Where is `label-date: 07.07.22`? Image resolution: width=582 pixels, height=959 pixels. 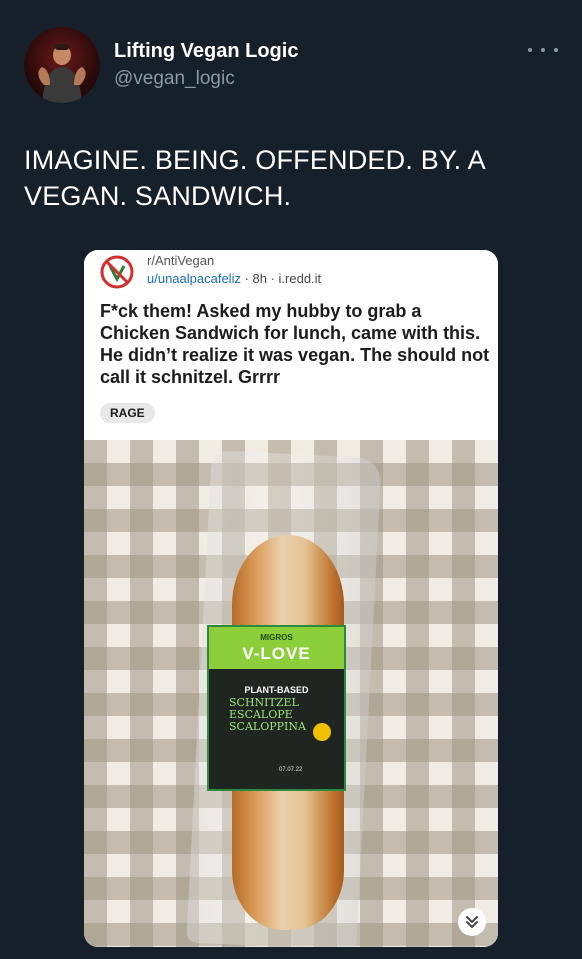
label-date: 07.07.22 is located at coordinates (291, 770).